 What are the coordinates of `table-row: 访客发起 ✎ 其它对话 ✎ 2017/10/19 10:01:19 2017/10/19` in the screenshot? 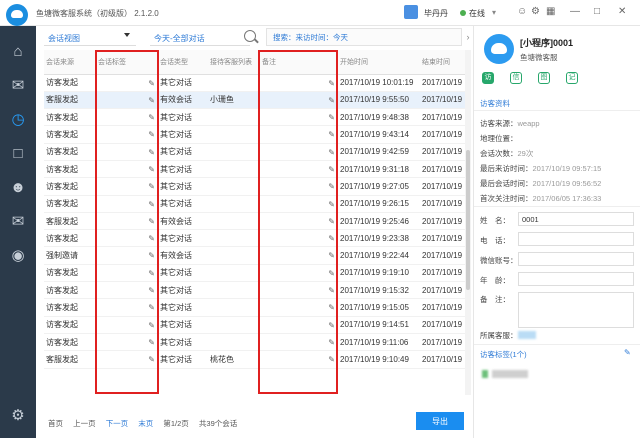 It's located at (254, 83).